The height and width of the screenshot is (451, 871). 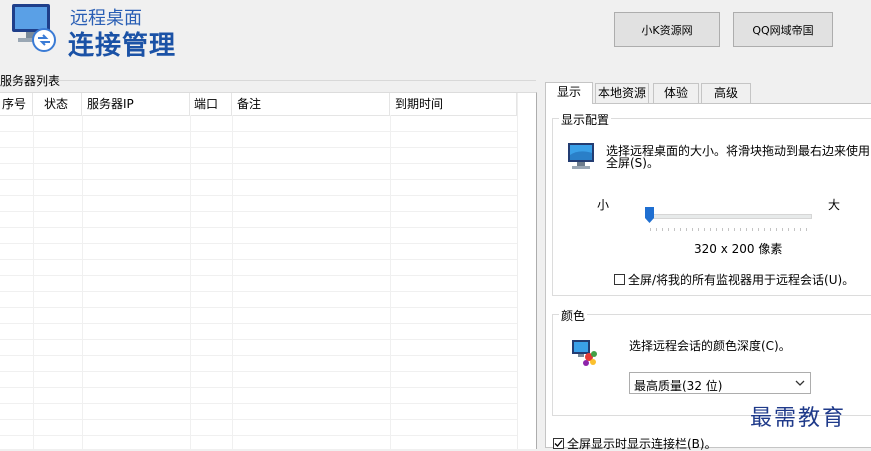 What do you see at coordinates (678, 386) in the screenshot?
I see `color-depth-value: 最高质量(32 位)` at bounding box center [678, 386].